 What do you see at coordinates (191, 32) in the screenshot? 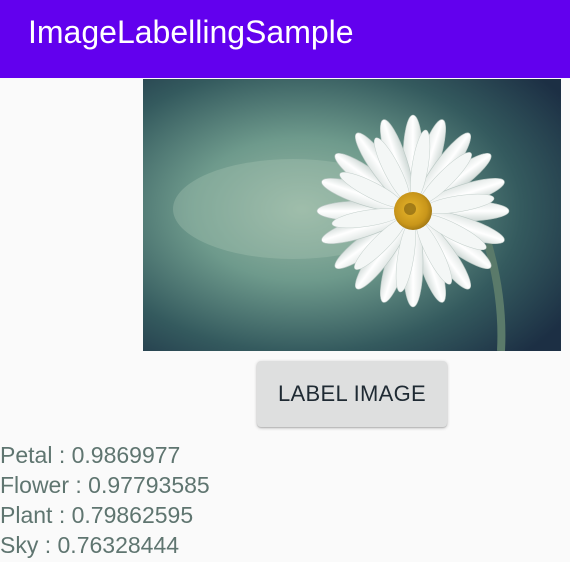
I see `app-title: ImageLabellingSample` at bounding box center [191, 32].